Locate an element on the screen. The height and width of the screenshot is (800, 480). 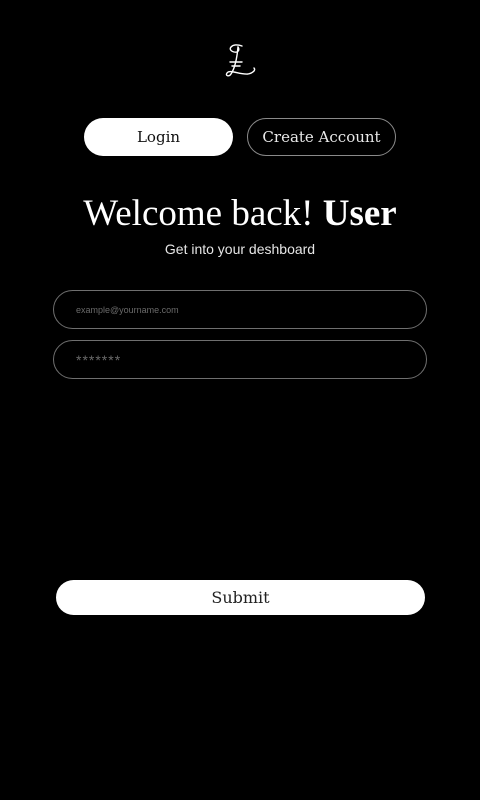
tab-login-label: Login is located at coordinates (158, 137).